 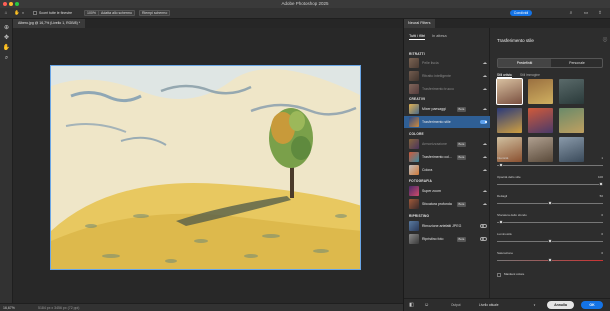 I want to click on share-icon: ⇪, so click(x=600, y=13).